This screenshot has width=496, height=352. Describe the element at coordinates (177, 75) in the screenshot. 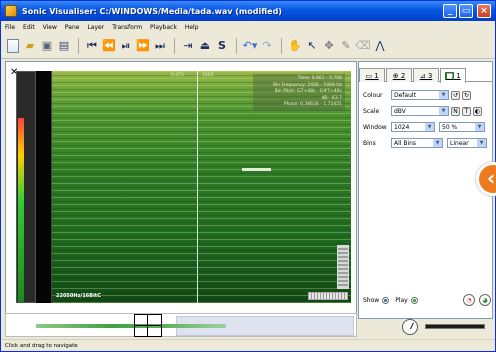

I see `time-label-left: 0.475` at that location.